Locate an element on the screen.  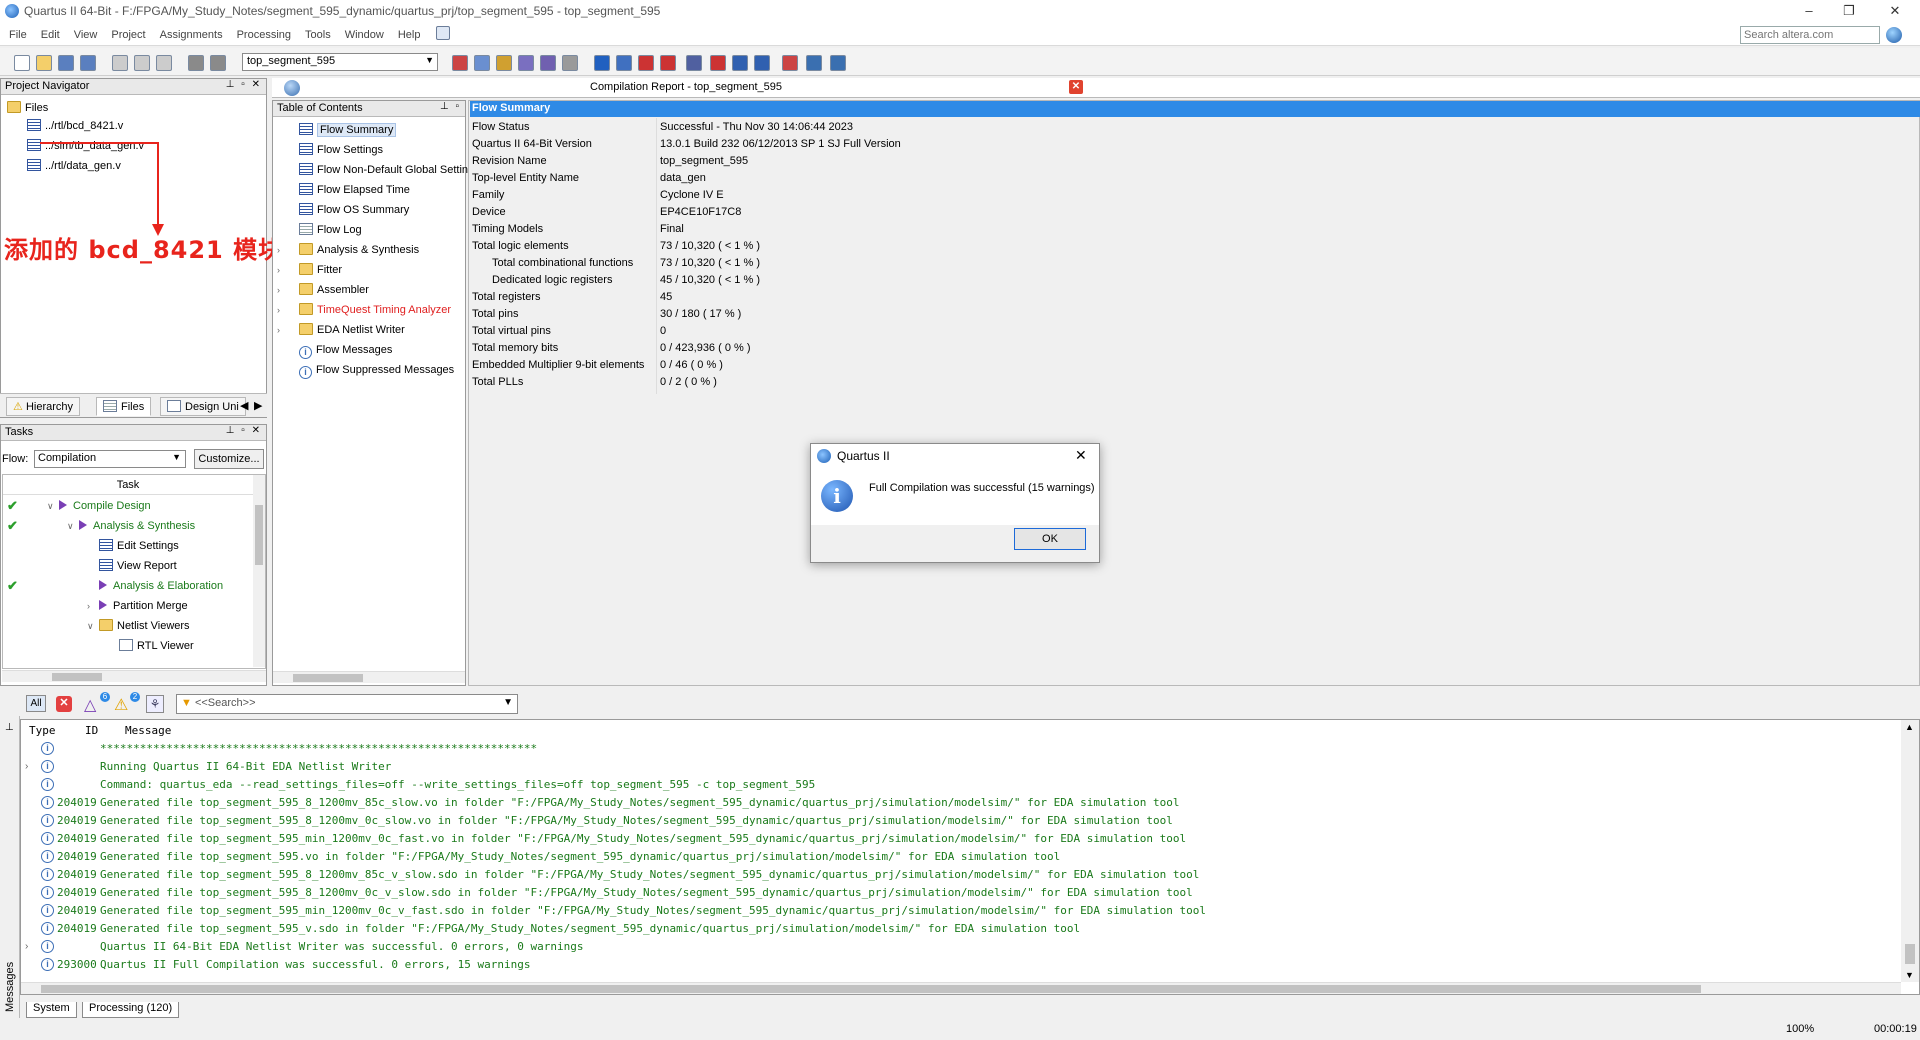
menu-view: View is located at coordinates (86, 35).